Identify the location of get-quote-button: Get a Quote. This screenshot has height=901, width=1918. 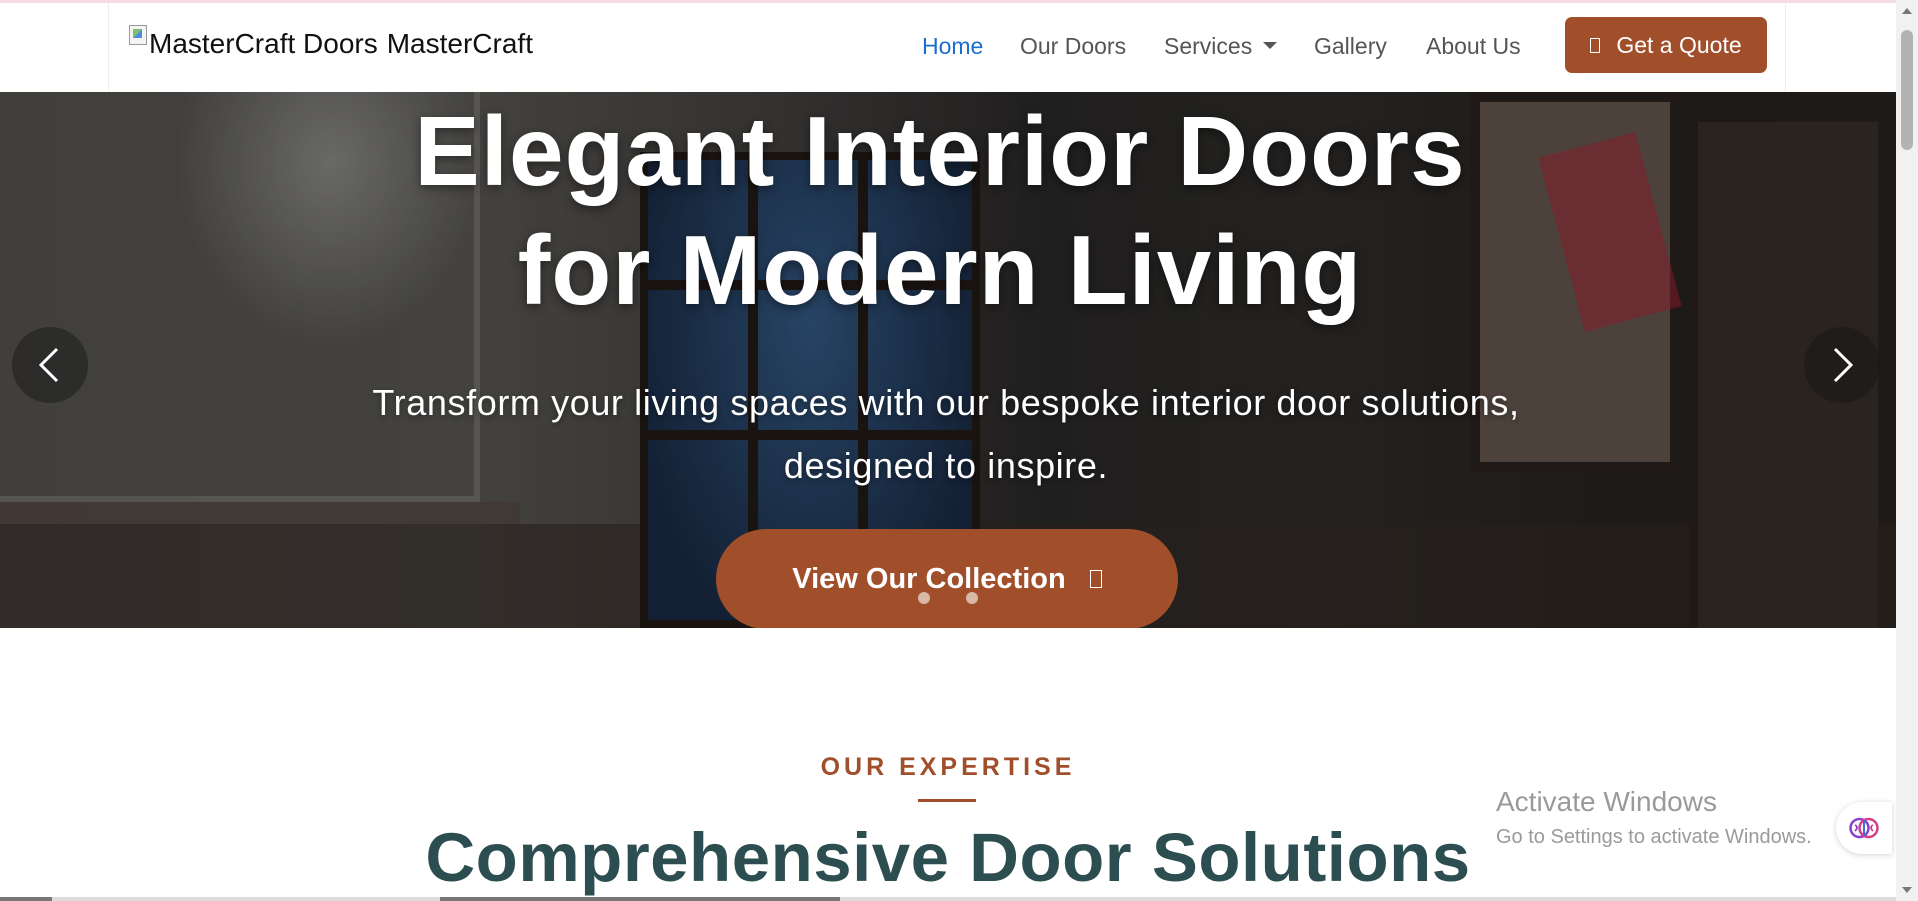
(1666, 45).